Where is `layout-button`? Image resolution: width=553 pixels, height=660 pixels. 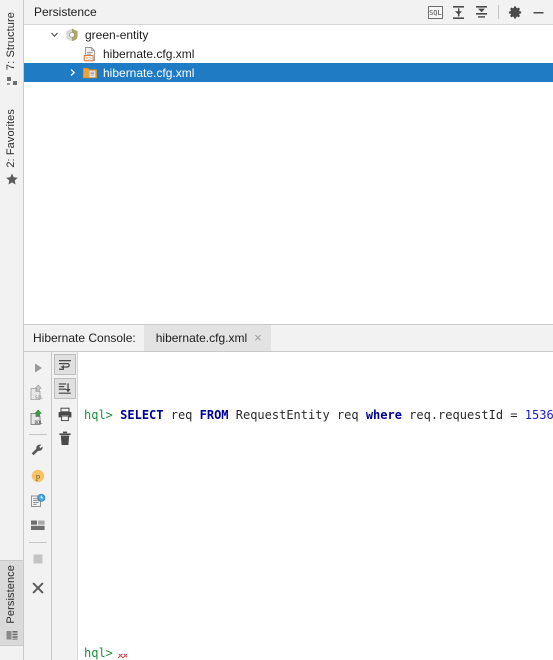
layout-button is located at coordinates (38, 525).